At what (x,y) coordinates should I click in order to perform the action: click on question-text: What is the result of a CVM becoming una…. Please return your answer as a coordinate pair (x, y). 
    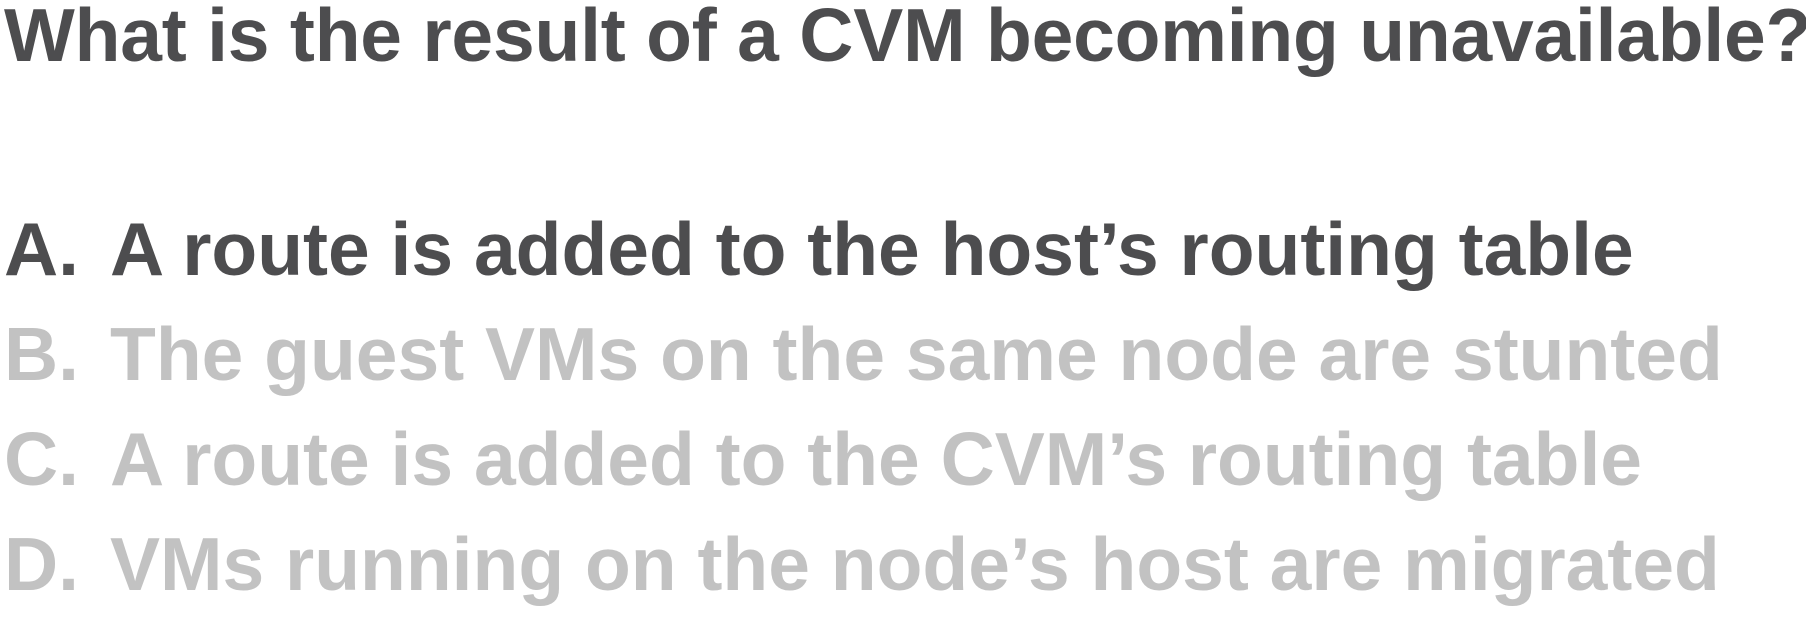
    Looking at the image, I should click on (905, 38).